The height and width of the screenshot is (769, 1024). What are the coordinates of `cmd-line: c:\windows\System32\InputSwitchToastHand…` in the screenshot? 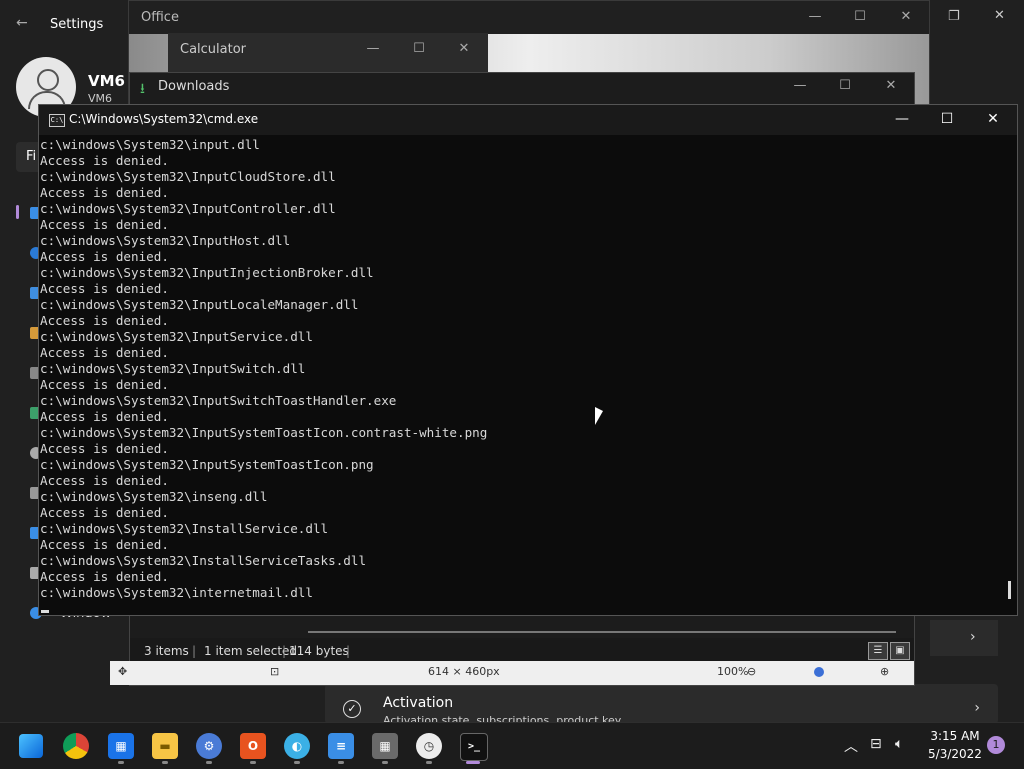 It's located at (218, 400).